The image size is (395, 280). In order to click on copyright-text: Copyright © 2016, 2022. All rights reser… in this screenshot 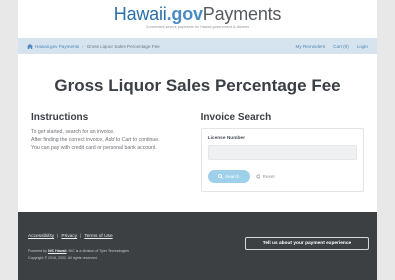, I will do `click(63, 258)`.